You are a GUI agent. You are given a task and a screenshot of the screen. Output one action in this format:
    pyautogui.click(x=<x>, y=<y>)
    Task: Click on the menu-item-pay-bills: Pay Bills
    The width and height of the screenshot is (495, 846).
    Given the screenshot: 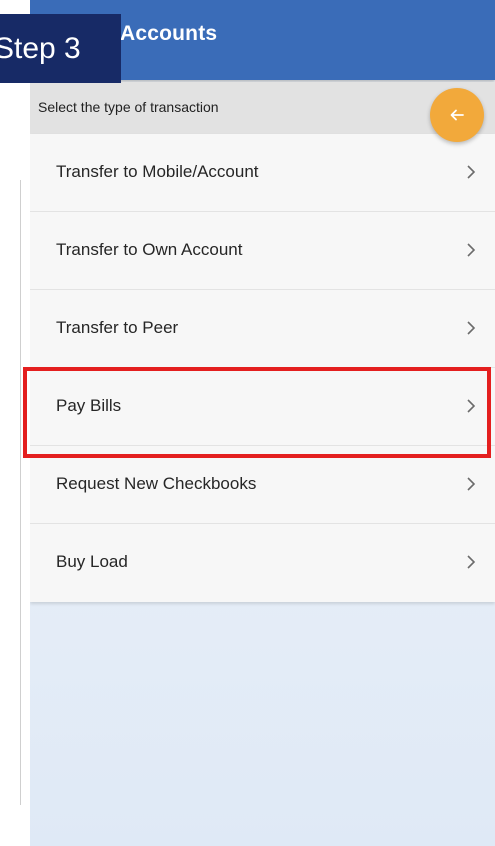 What is the action you would take?
    pyautogui.click(x=262, y=407)
    